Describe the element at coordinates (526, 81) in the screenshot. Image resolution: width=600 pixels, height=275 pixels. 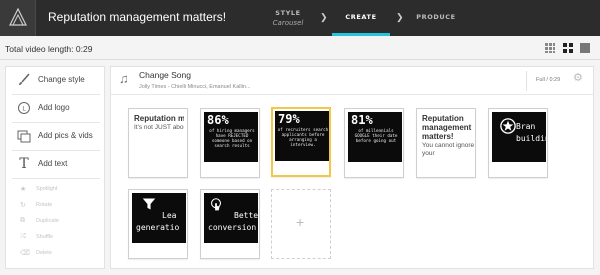
I see `divider` at that location.